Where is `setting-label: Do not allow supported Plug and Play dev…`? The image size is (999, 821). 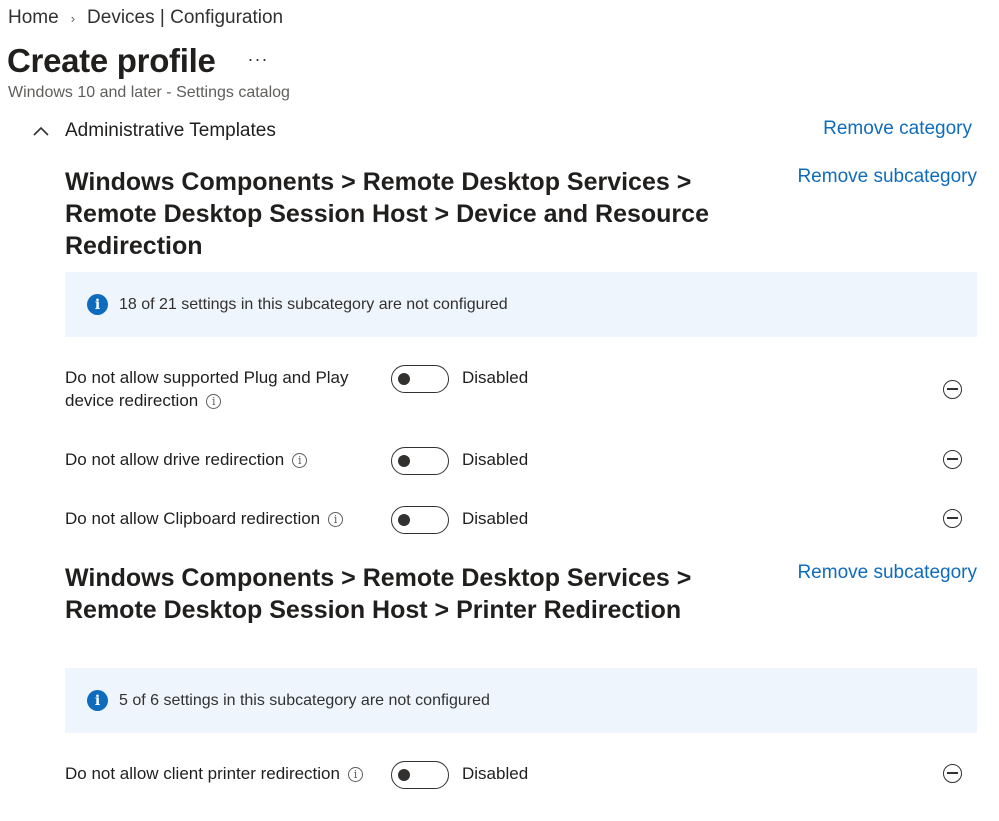 setting-label: Do not allow supported Plug and Play dev… is located at coordinates (220, 389).